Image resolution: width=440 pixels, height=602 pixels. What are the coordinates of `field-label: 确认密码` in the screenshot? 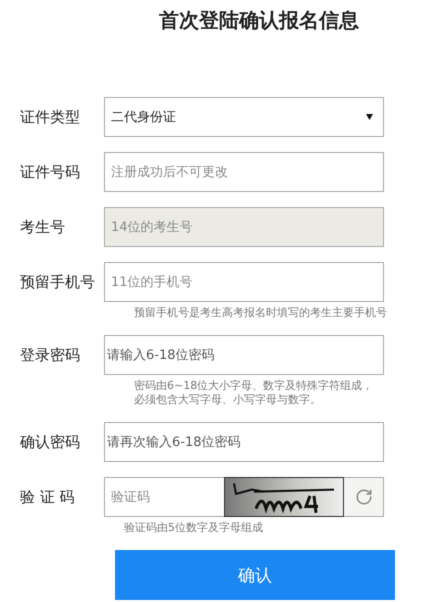 It's located at (50, 442).